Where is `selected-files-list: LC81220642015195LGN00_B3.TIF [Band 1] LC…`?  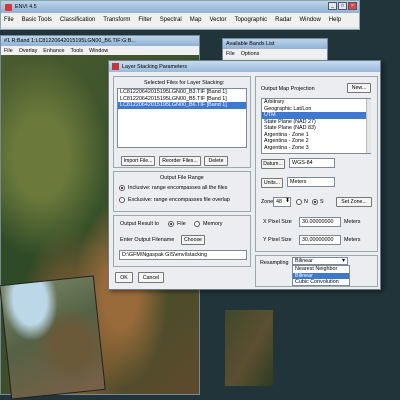
selected-files-list: LC81220642015195LGN00_B3.TIF [Band 1] LC… is located at coordinates (182, 118).